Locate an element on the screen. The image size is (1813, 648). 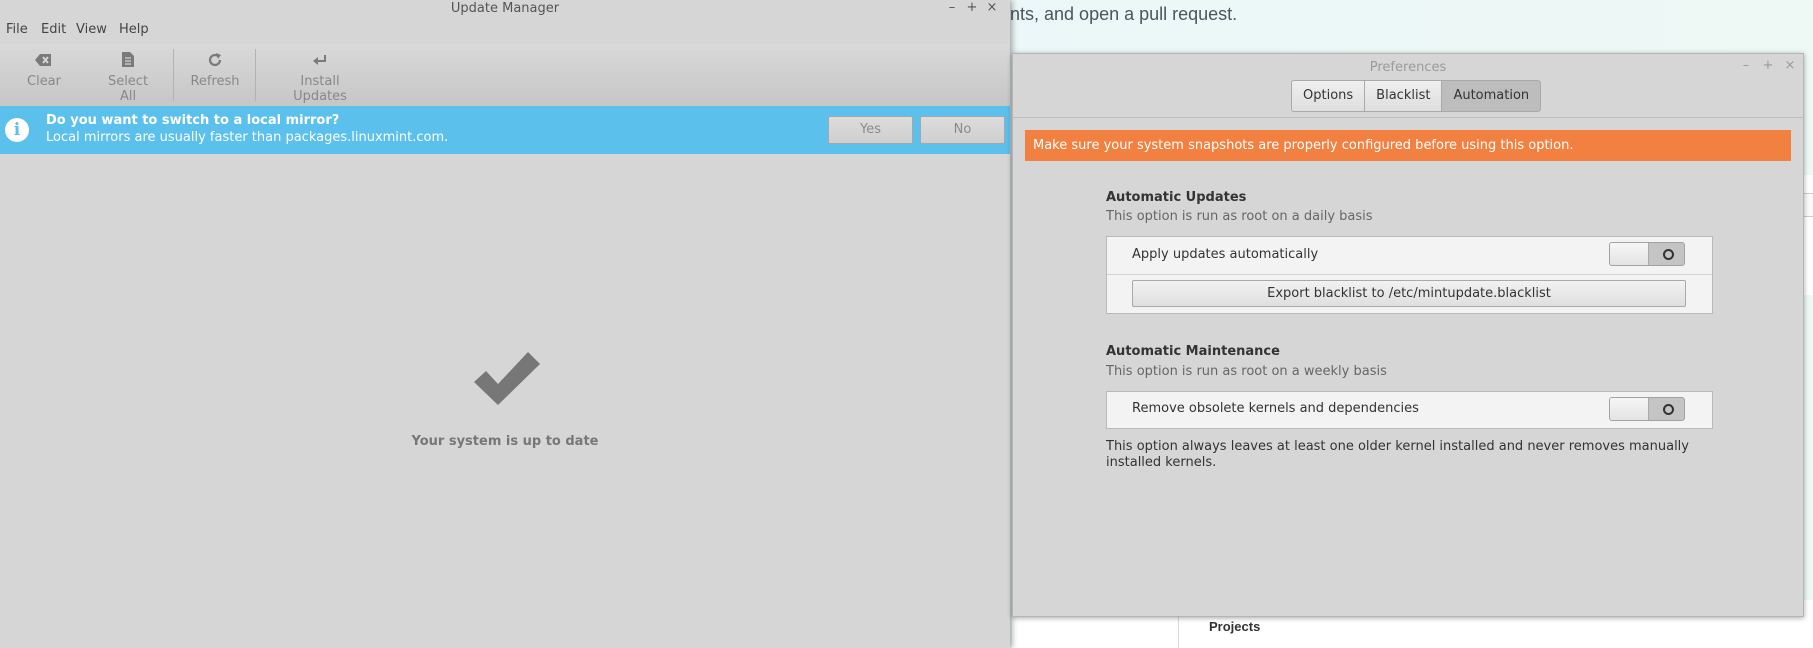
install-updates-button: Install Updates is located at coordinates (320, 78).